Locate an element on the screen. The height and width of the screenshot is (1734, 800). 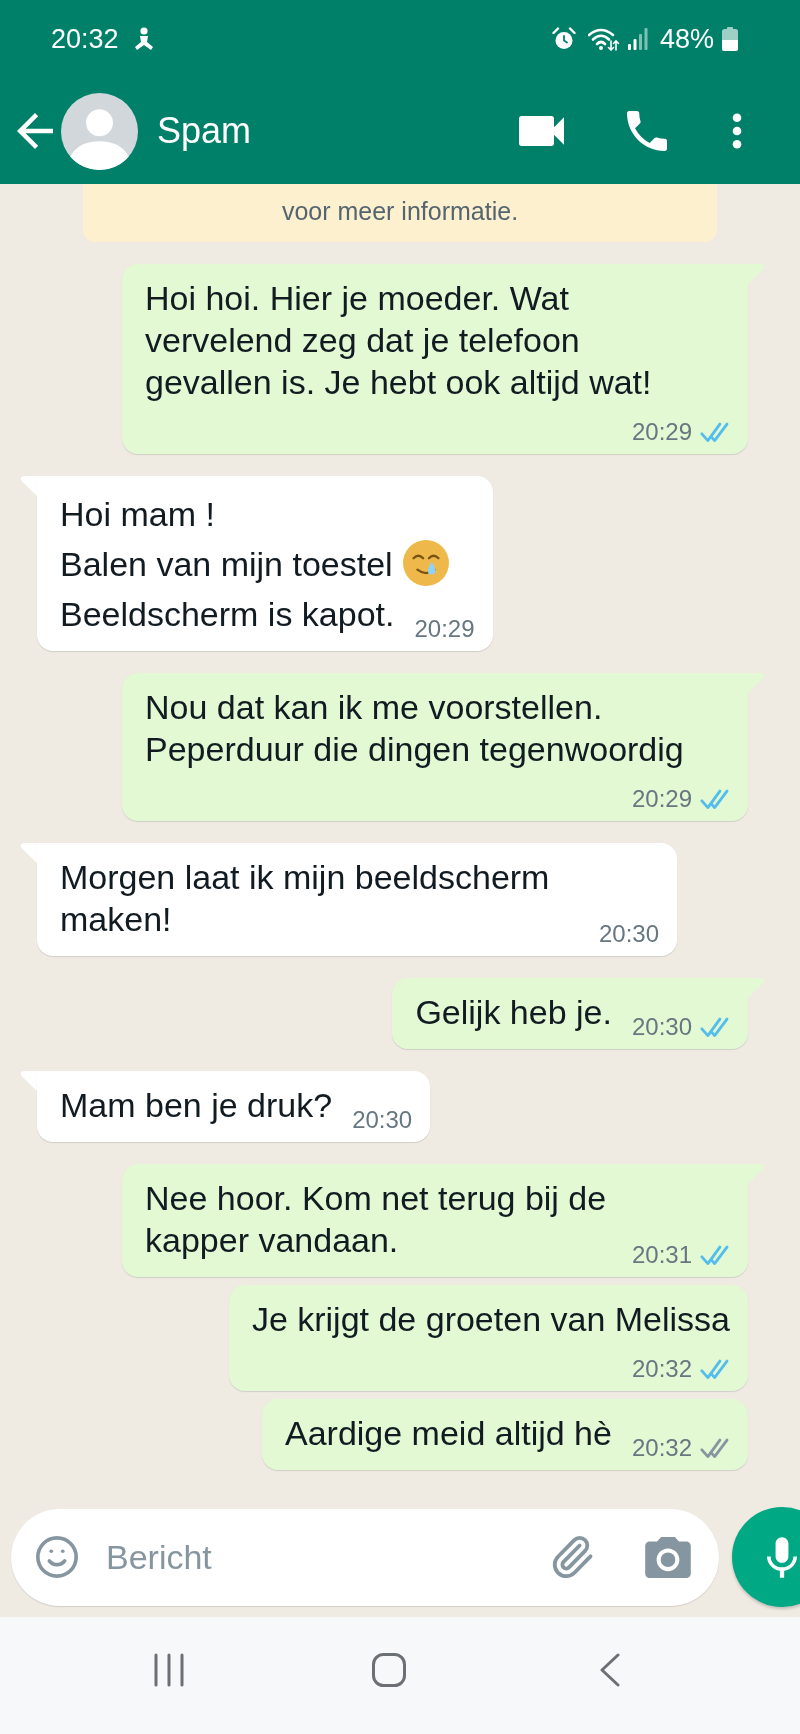
message-text: Beeldscherm is kapot. is located at coordinates (227, 614).